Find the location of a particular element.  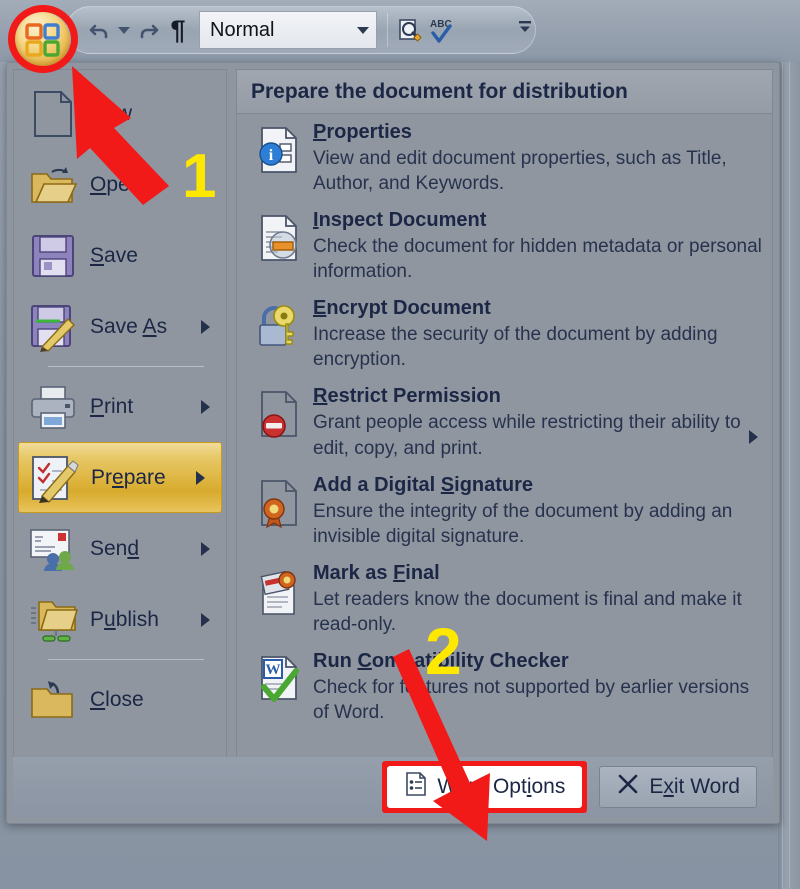

menu-item-send: Send is located at coordinates (120, 548).